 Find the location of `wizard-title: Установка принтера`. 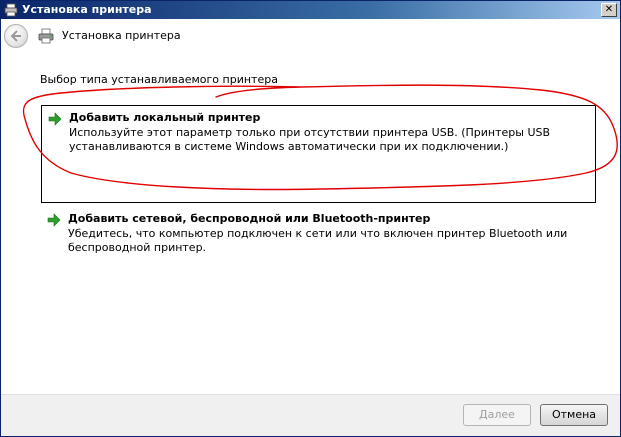

wizard-title: Установка принтера is located at coordinates (121, 35).